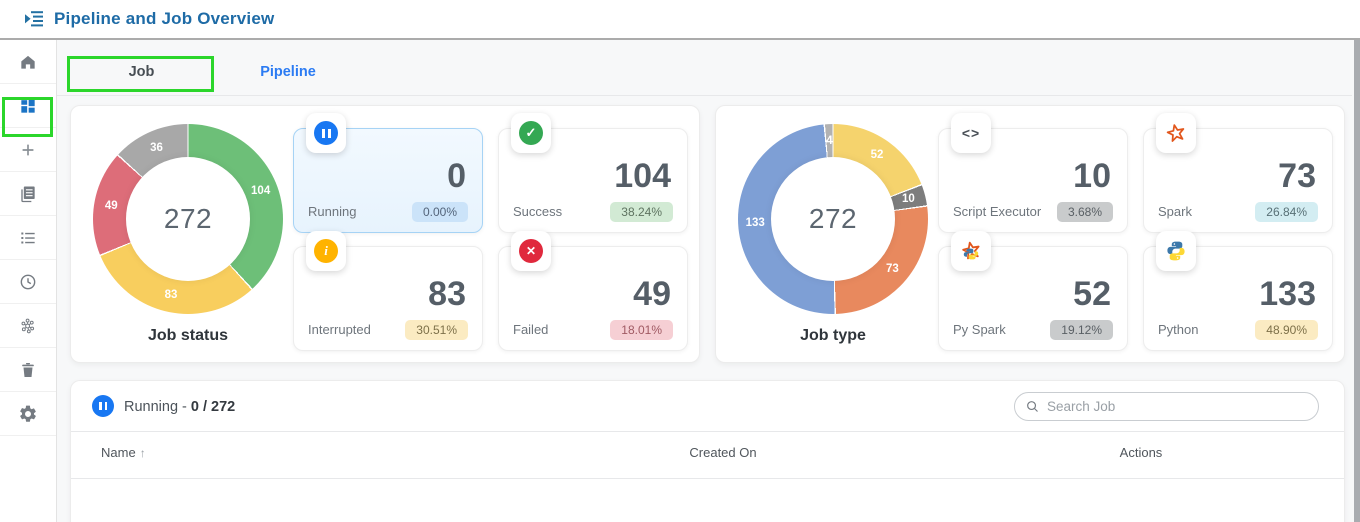 This screenshot has height=522, width=1360. What do you see at coordinates (892, 269) in the screenshot?
I see `slice-value-label: 73` at bounding box center [892, 269].